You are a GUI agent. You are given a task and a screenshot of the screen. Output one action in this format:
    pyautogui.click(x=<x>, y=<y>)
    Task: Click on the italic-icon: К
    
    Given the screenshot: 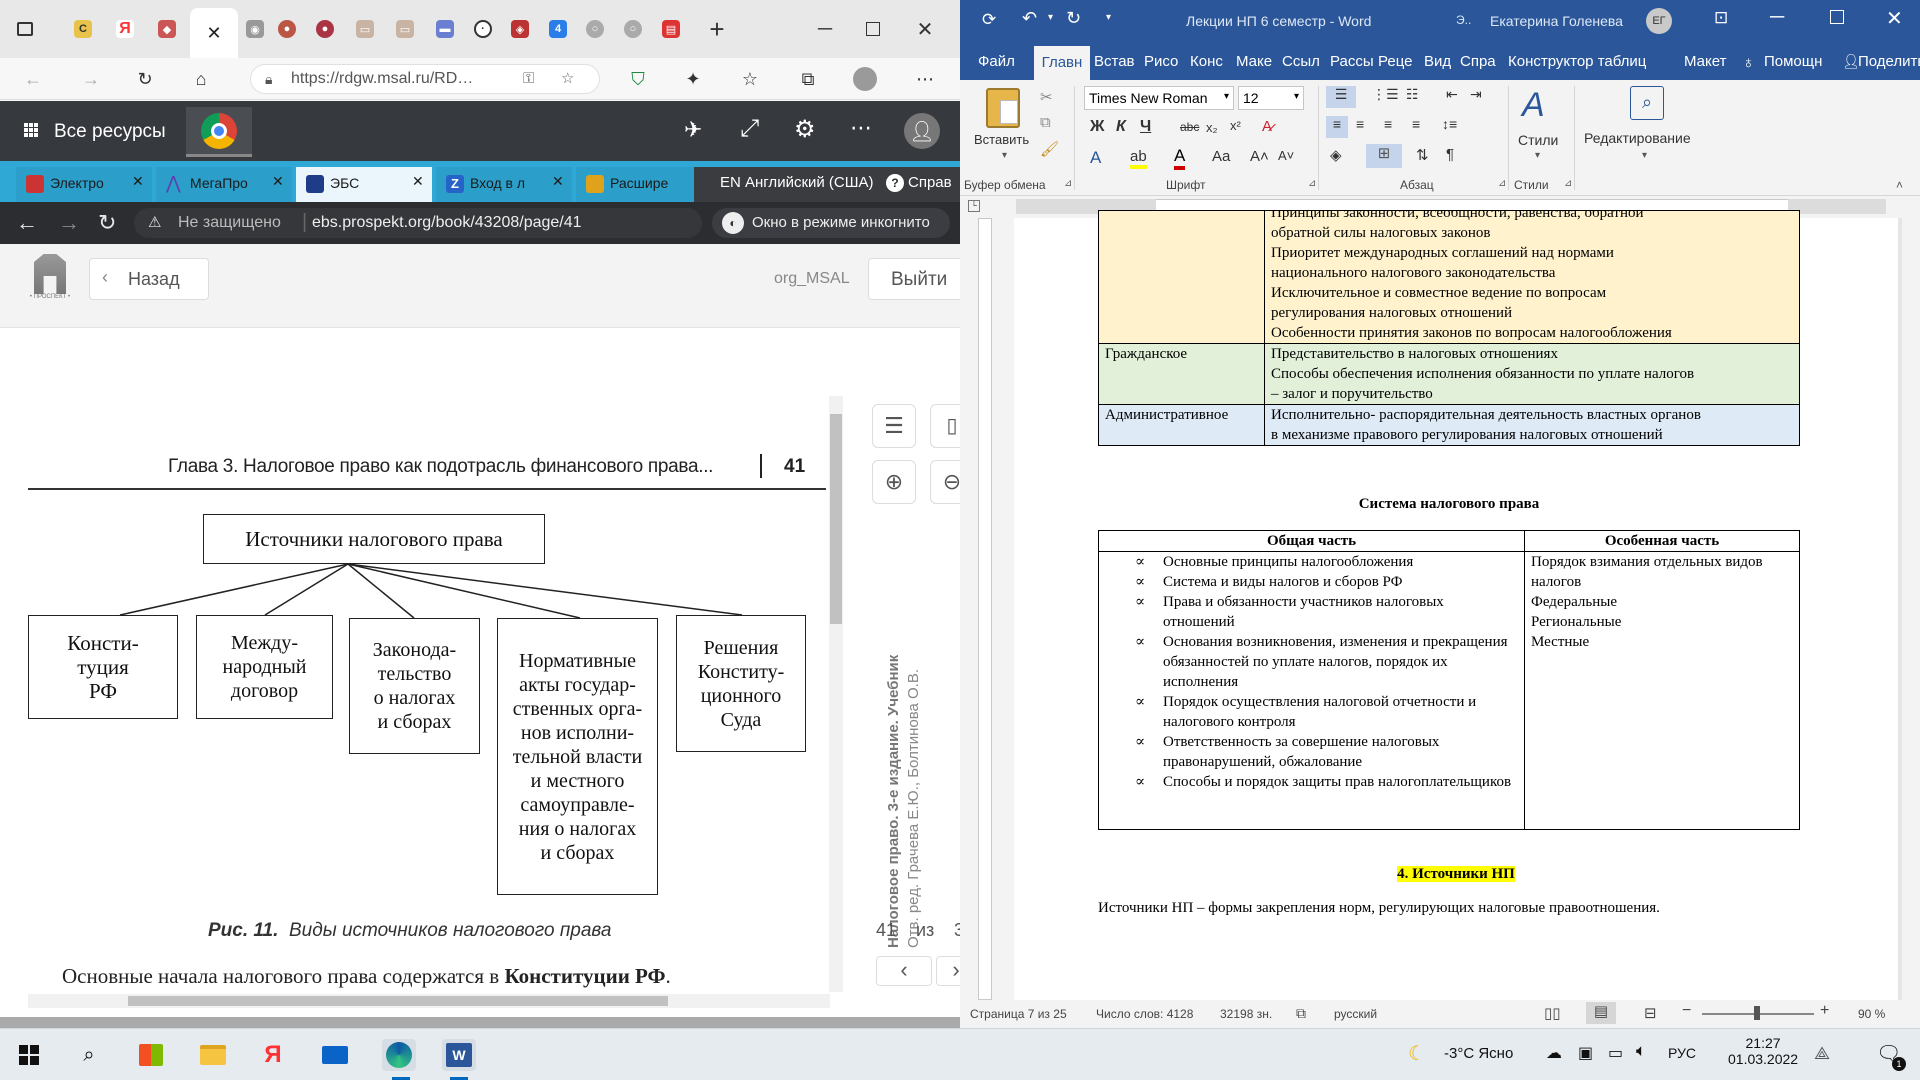 What is the action you would take?
    pyautogui.click(x=1121, y=127)
    